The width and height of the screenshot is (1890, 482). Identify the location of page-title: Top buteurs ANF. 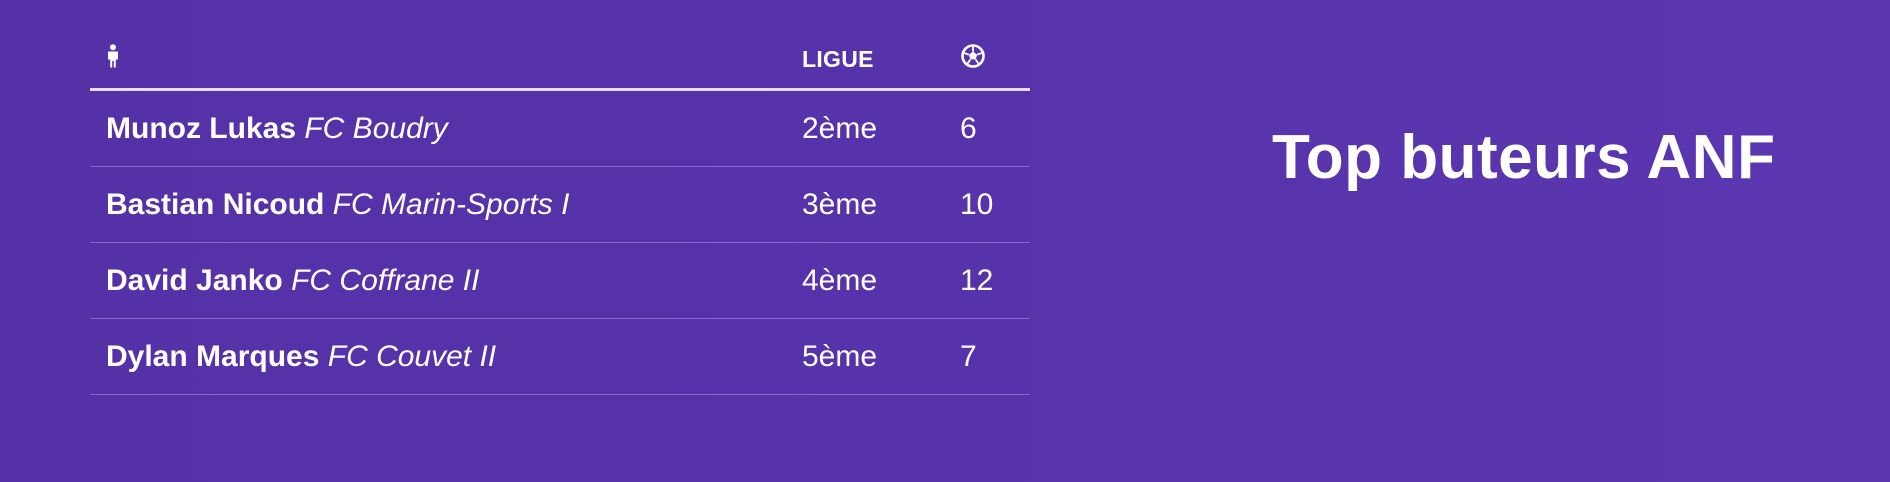
(1524, 157).